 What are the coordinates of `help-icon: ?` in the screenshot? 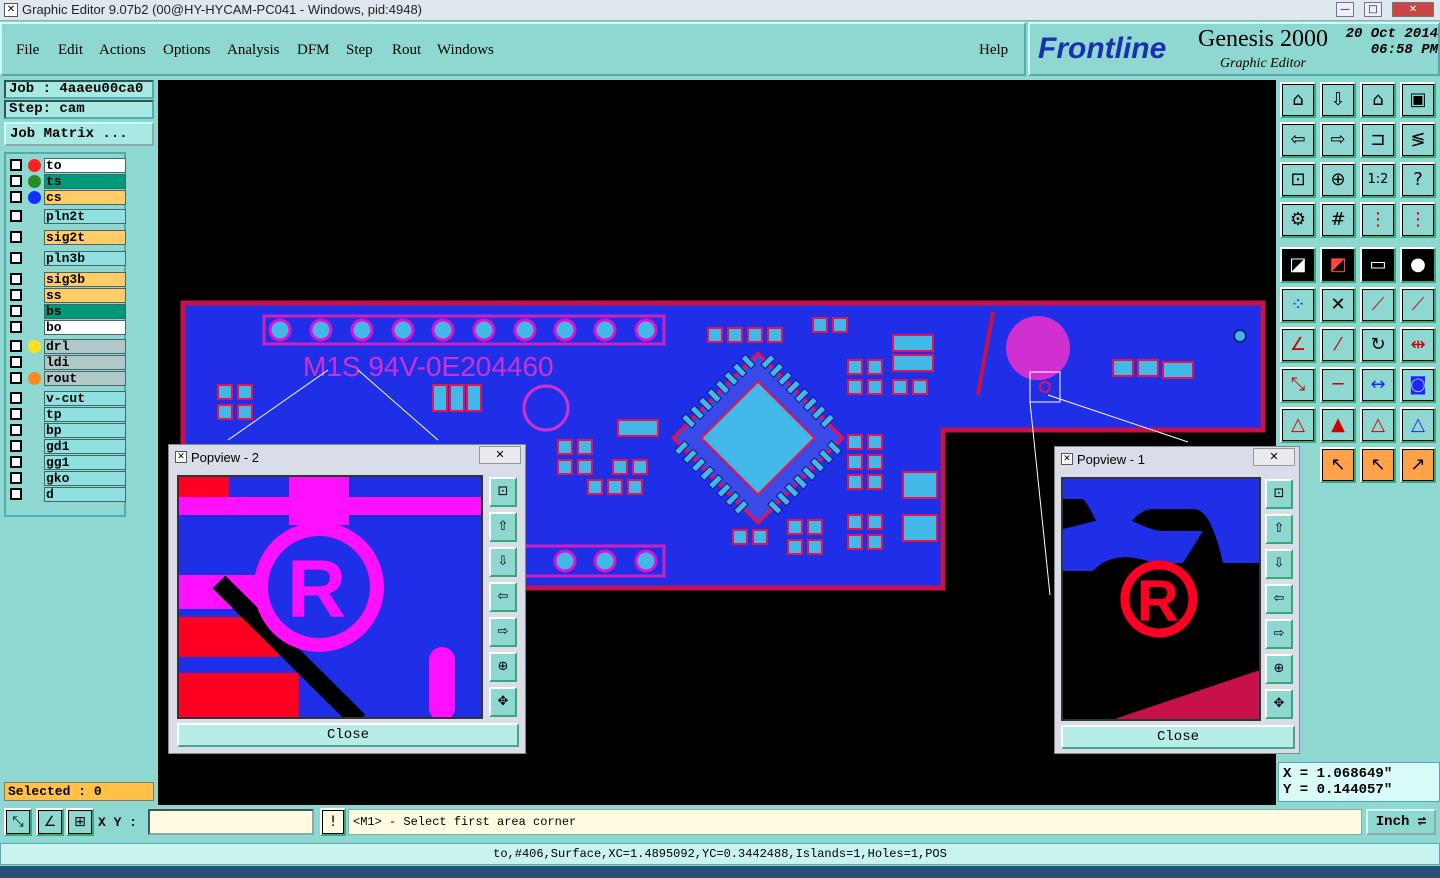 It's located at (1418, 180).